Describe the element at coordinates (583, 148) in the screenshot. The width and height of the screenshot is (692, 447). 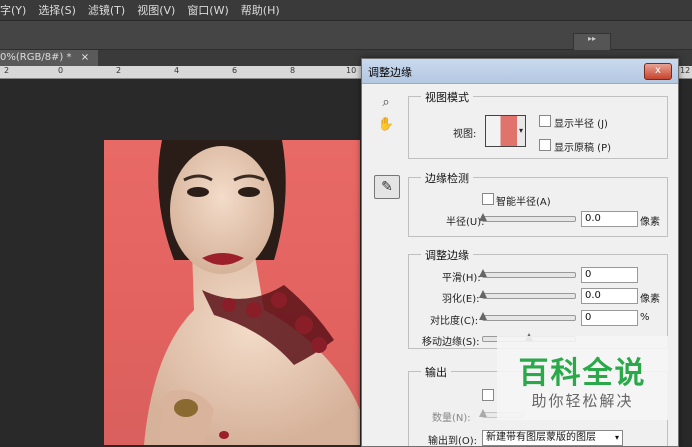
I see `show-original-label: 显示原稿 (P)` at that location.